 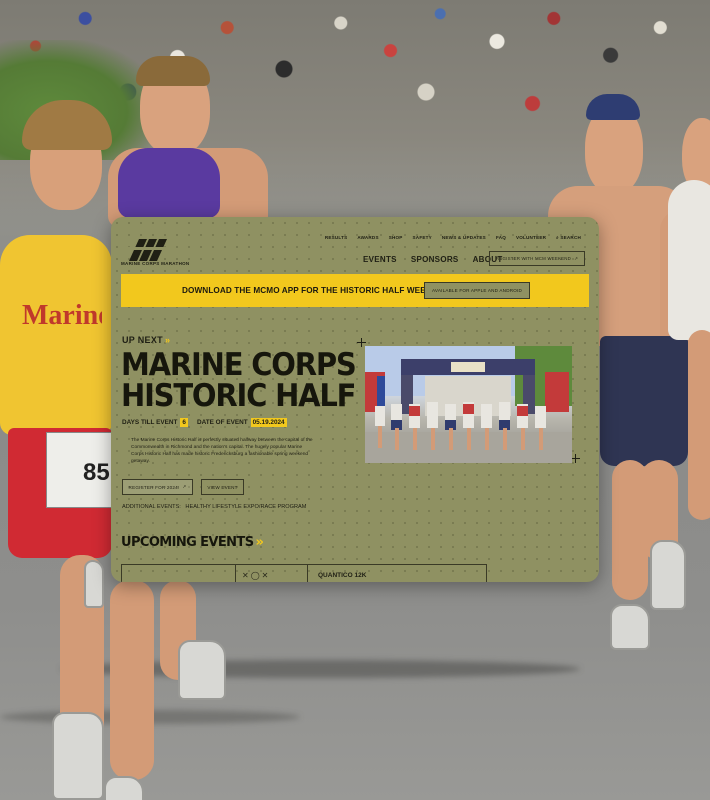 I want to click on event-title-line2: HISTORIC HALF, so click(x=238, y=395).